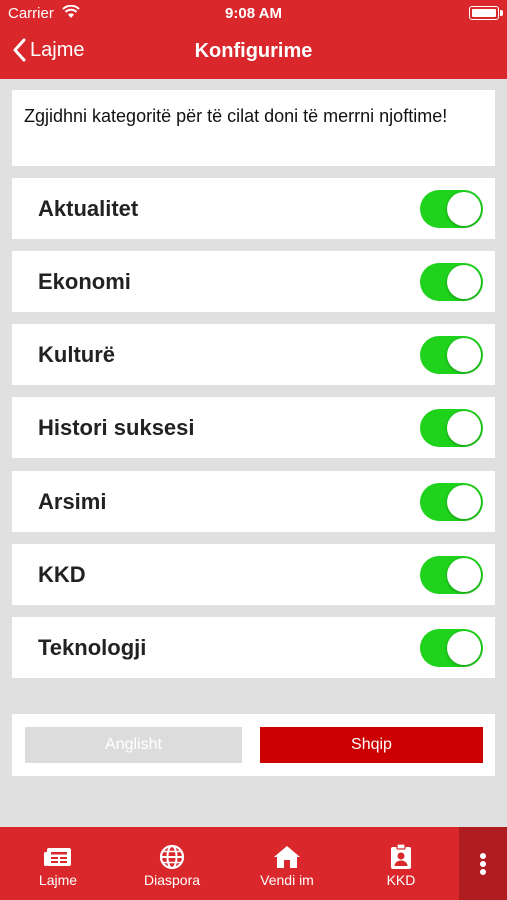  What do you see at coordinates (92, 647) in the screenshot?
I see `category-label: Teknologji` at bounding box center [92, 647].